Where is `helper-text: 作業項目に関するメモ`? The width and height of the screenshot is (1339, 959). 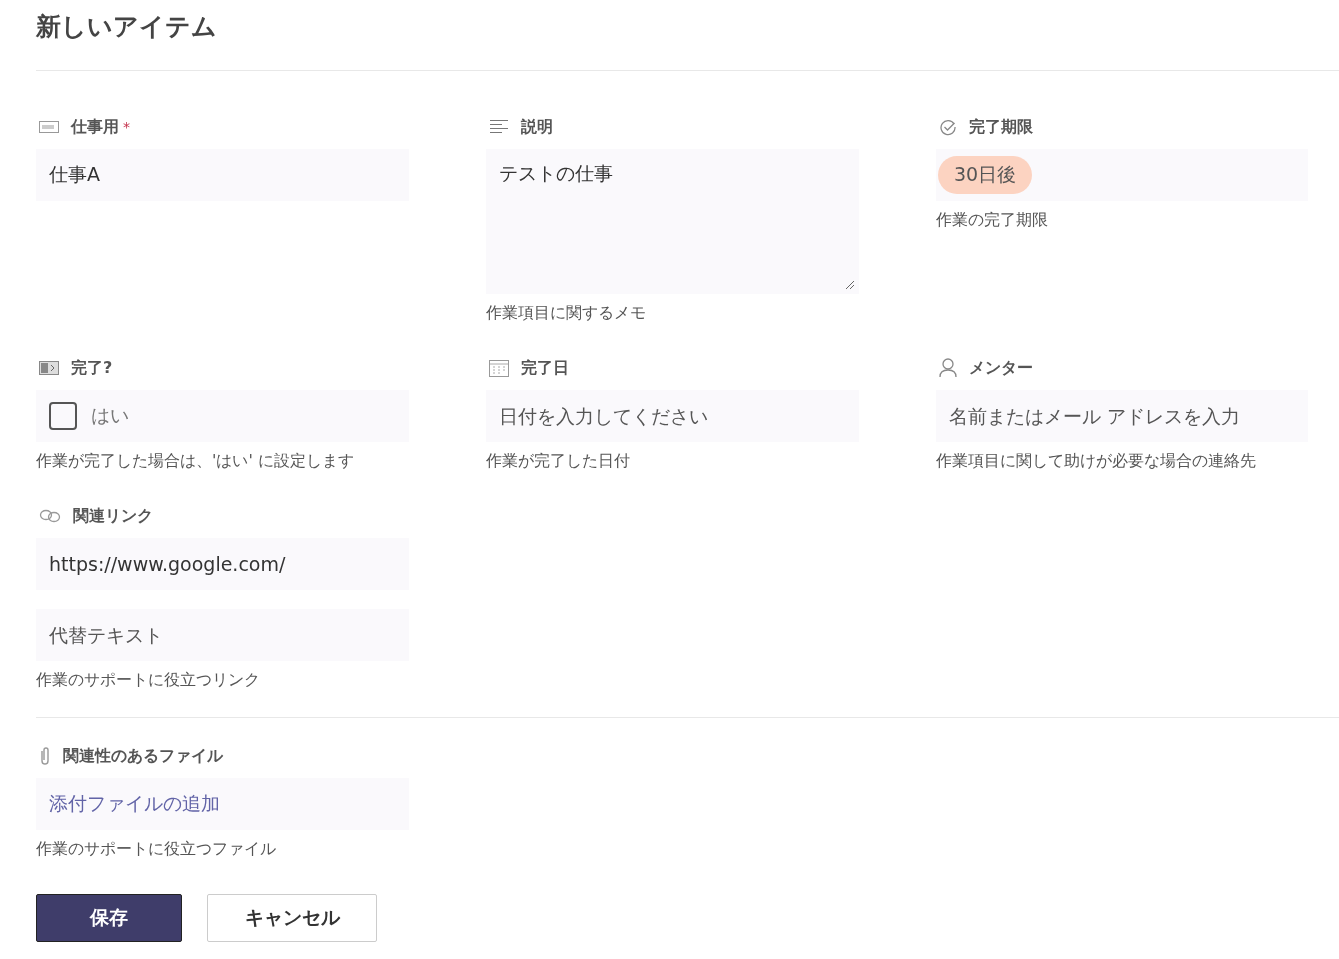
helper-text: 作業項目に関するメモ is located at coordinates (566, 313).